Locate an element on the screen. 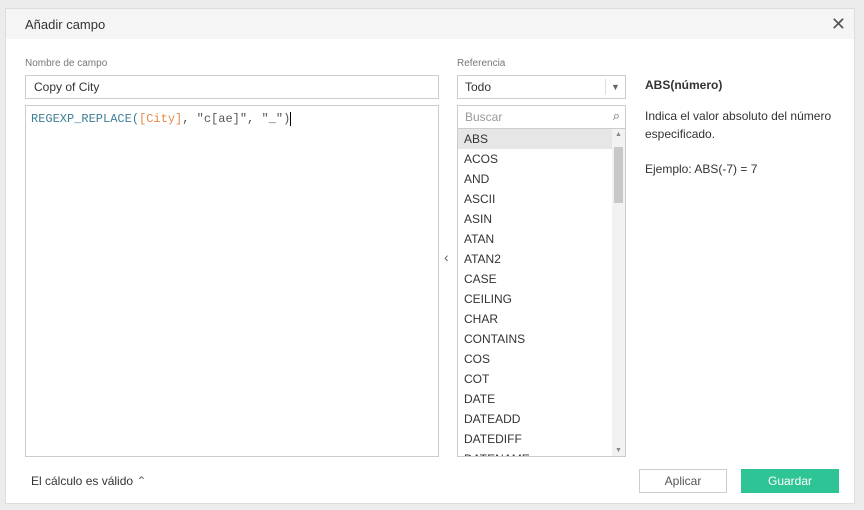 Image resolution: width=864 pixels, height=510 pixels. function-list-item: ACOS is located at coordinates (536, 159).